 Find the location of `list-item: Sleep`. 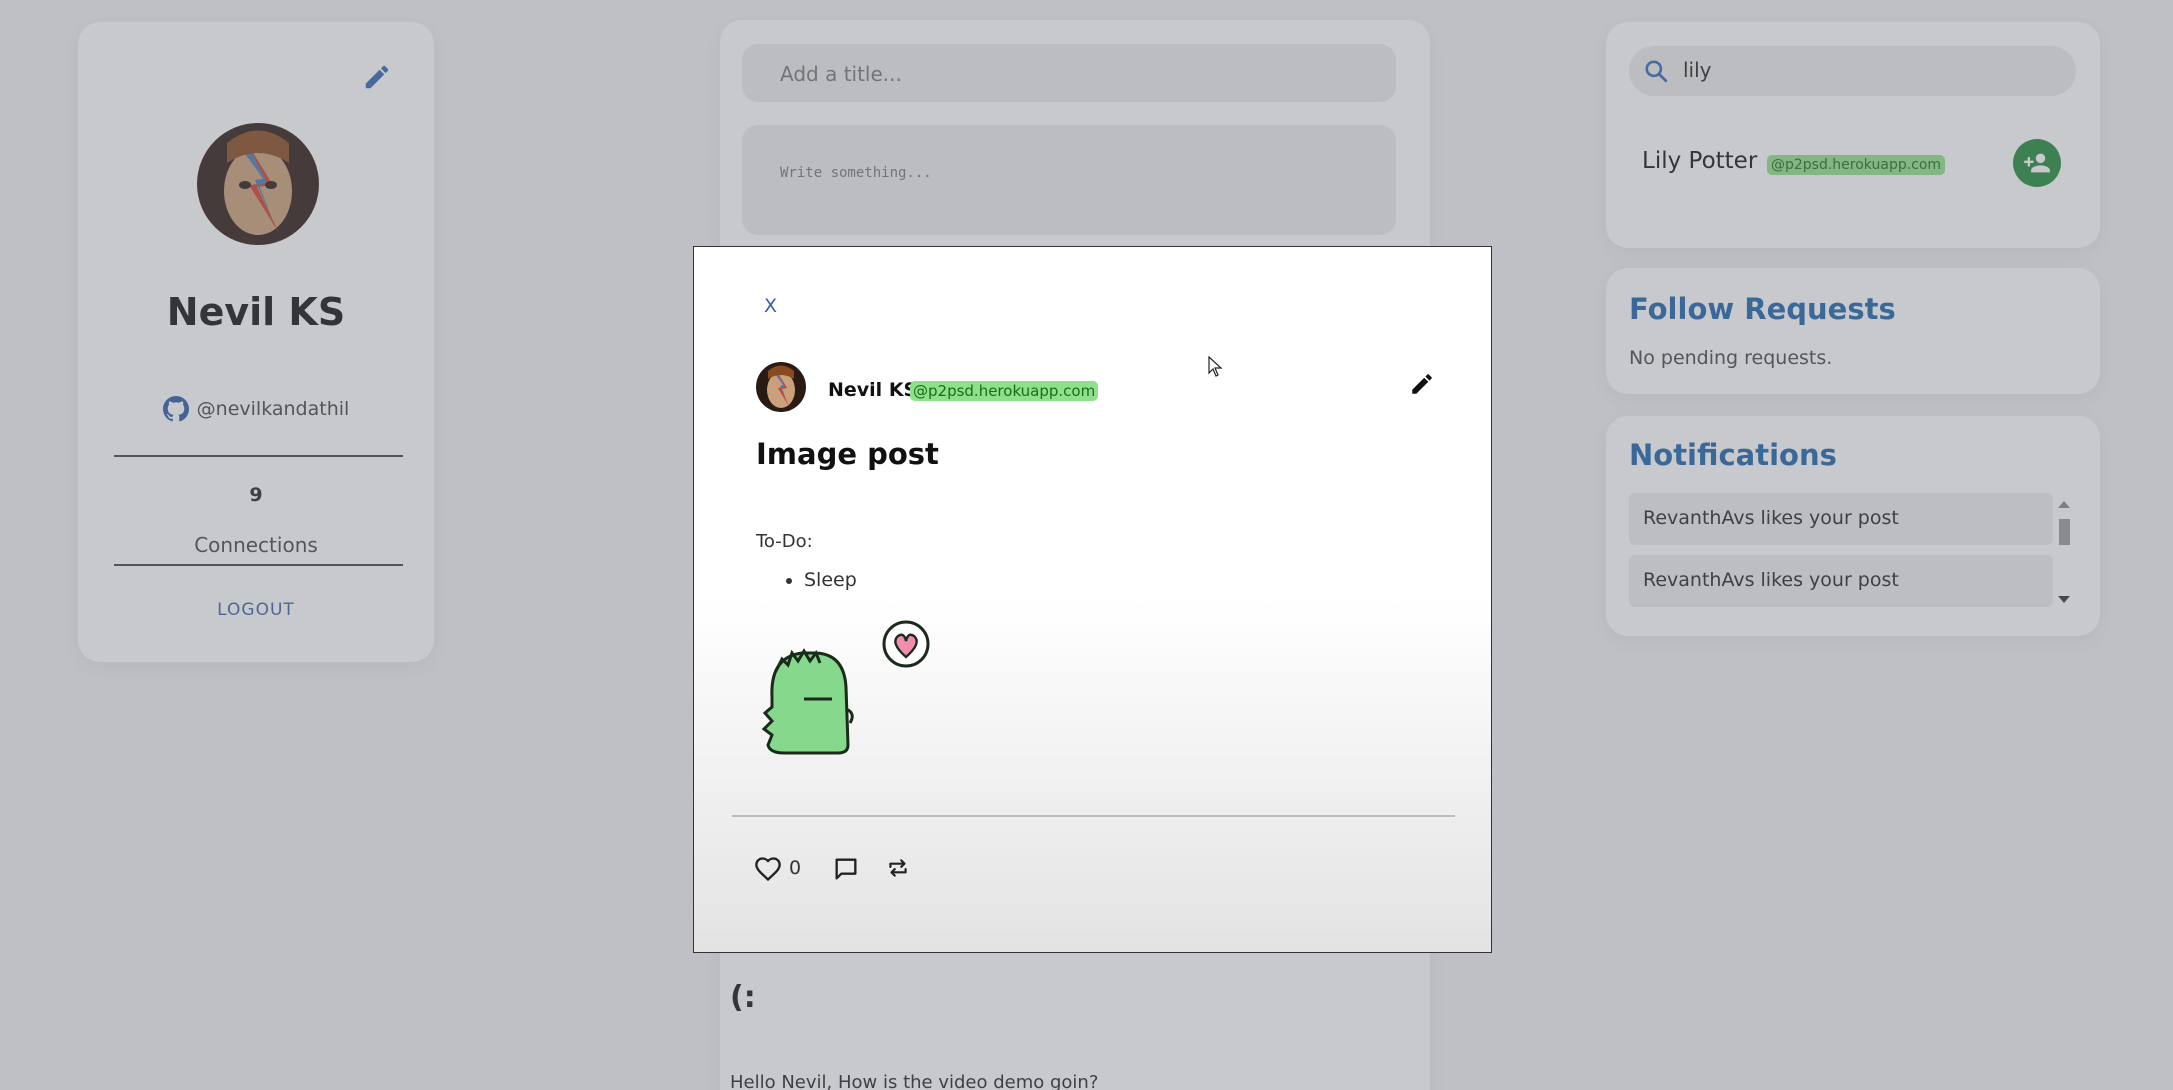

list-item: Sleep is located at coordinates (830, 580).